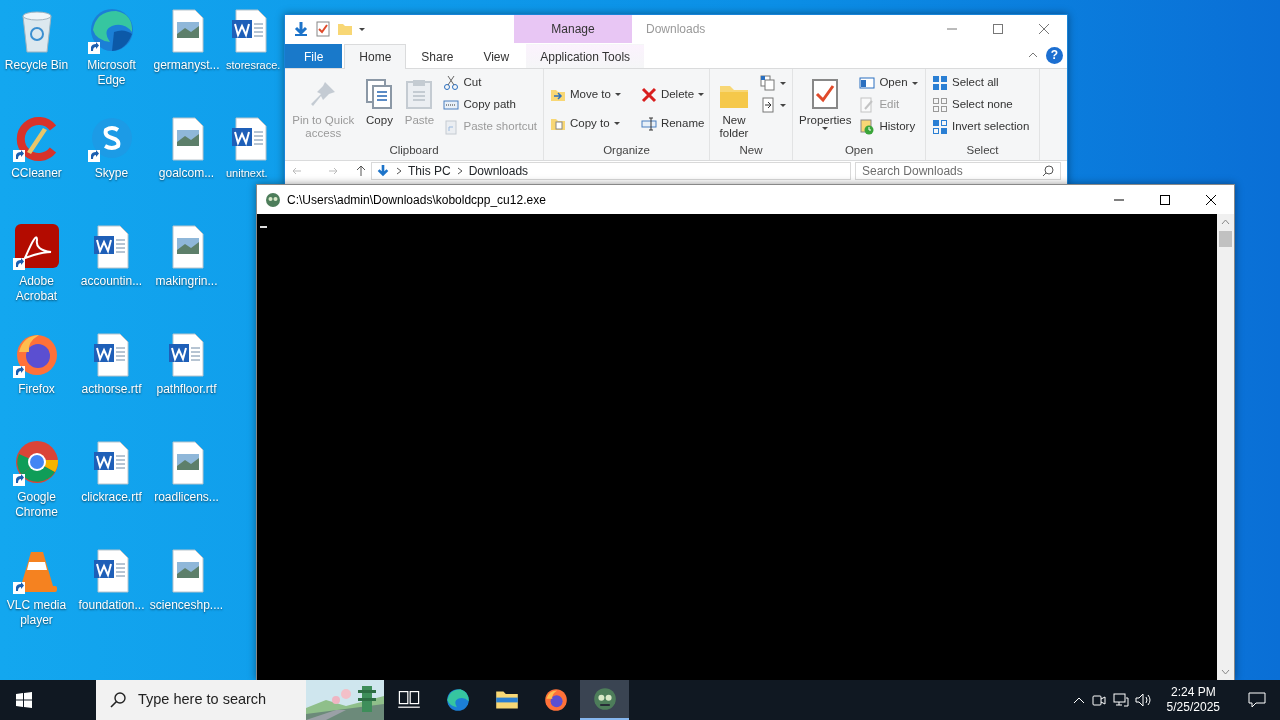  Describe the element at coordinates (1054, 55) in the screenshot. I see `help-button: ?` at that location.